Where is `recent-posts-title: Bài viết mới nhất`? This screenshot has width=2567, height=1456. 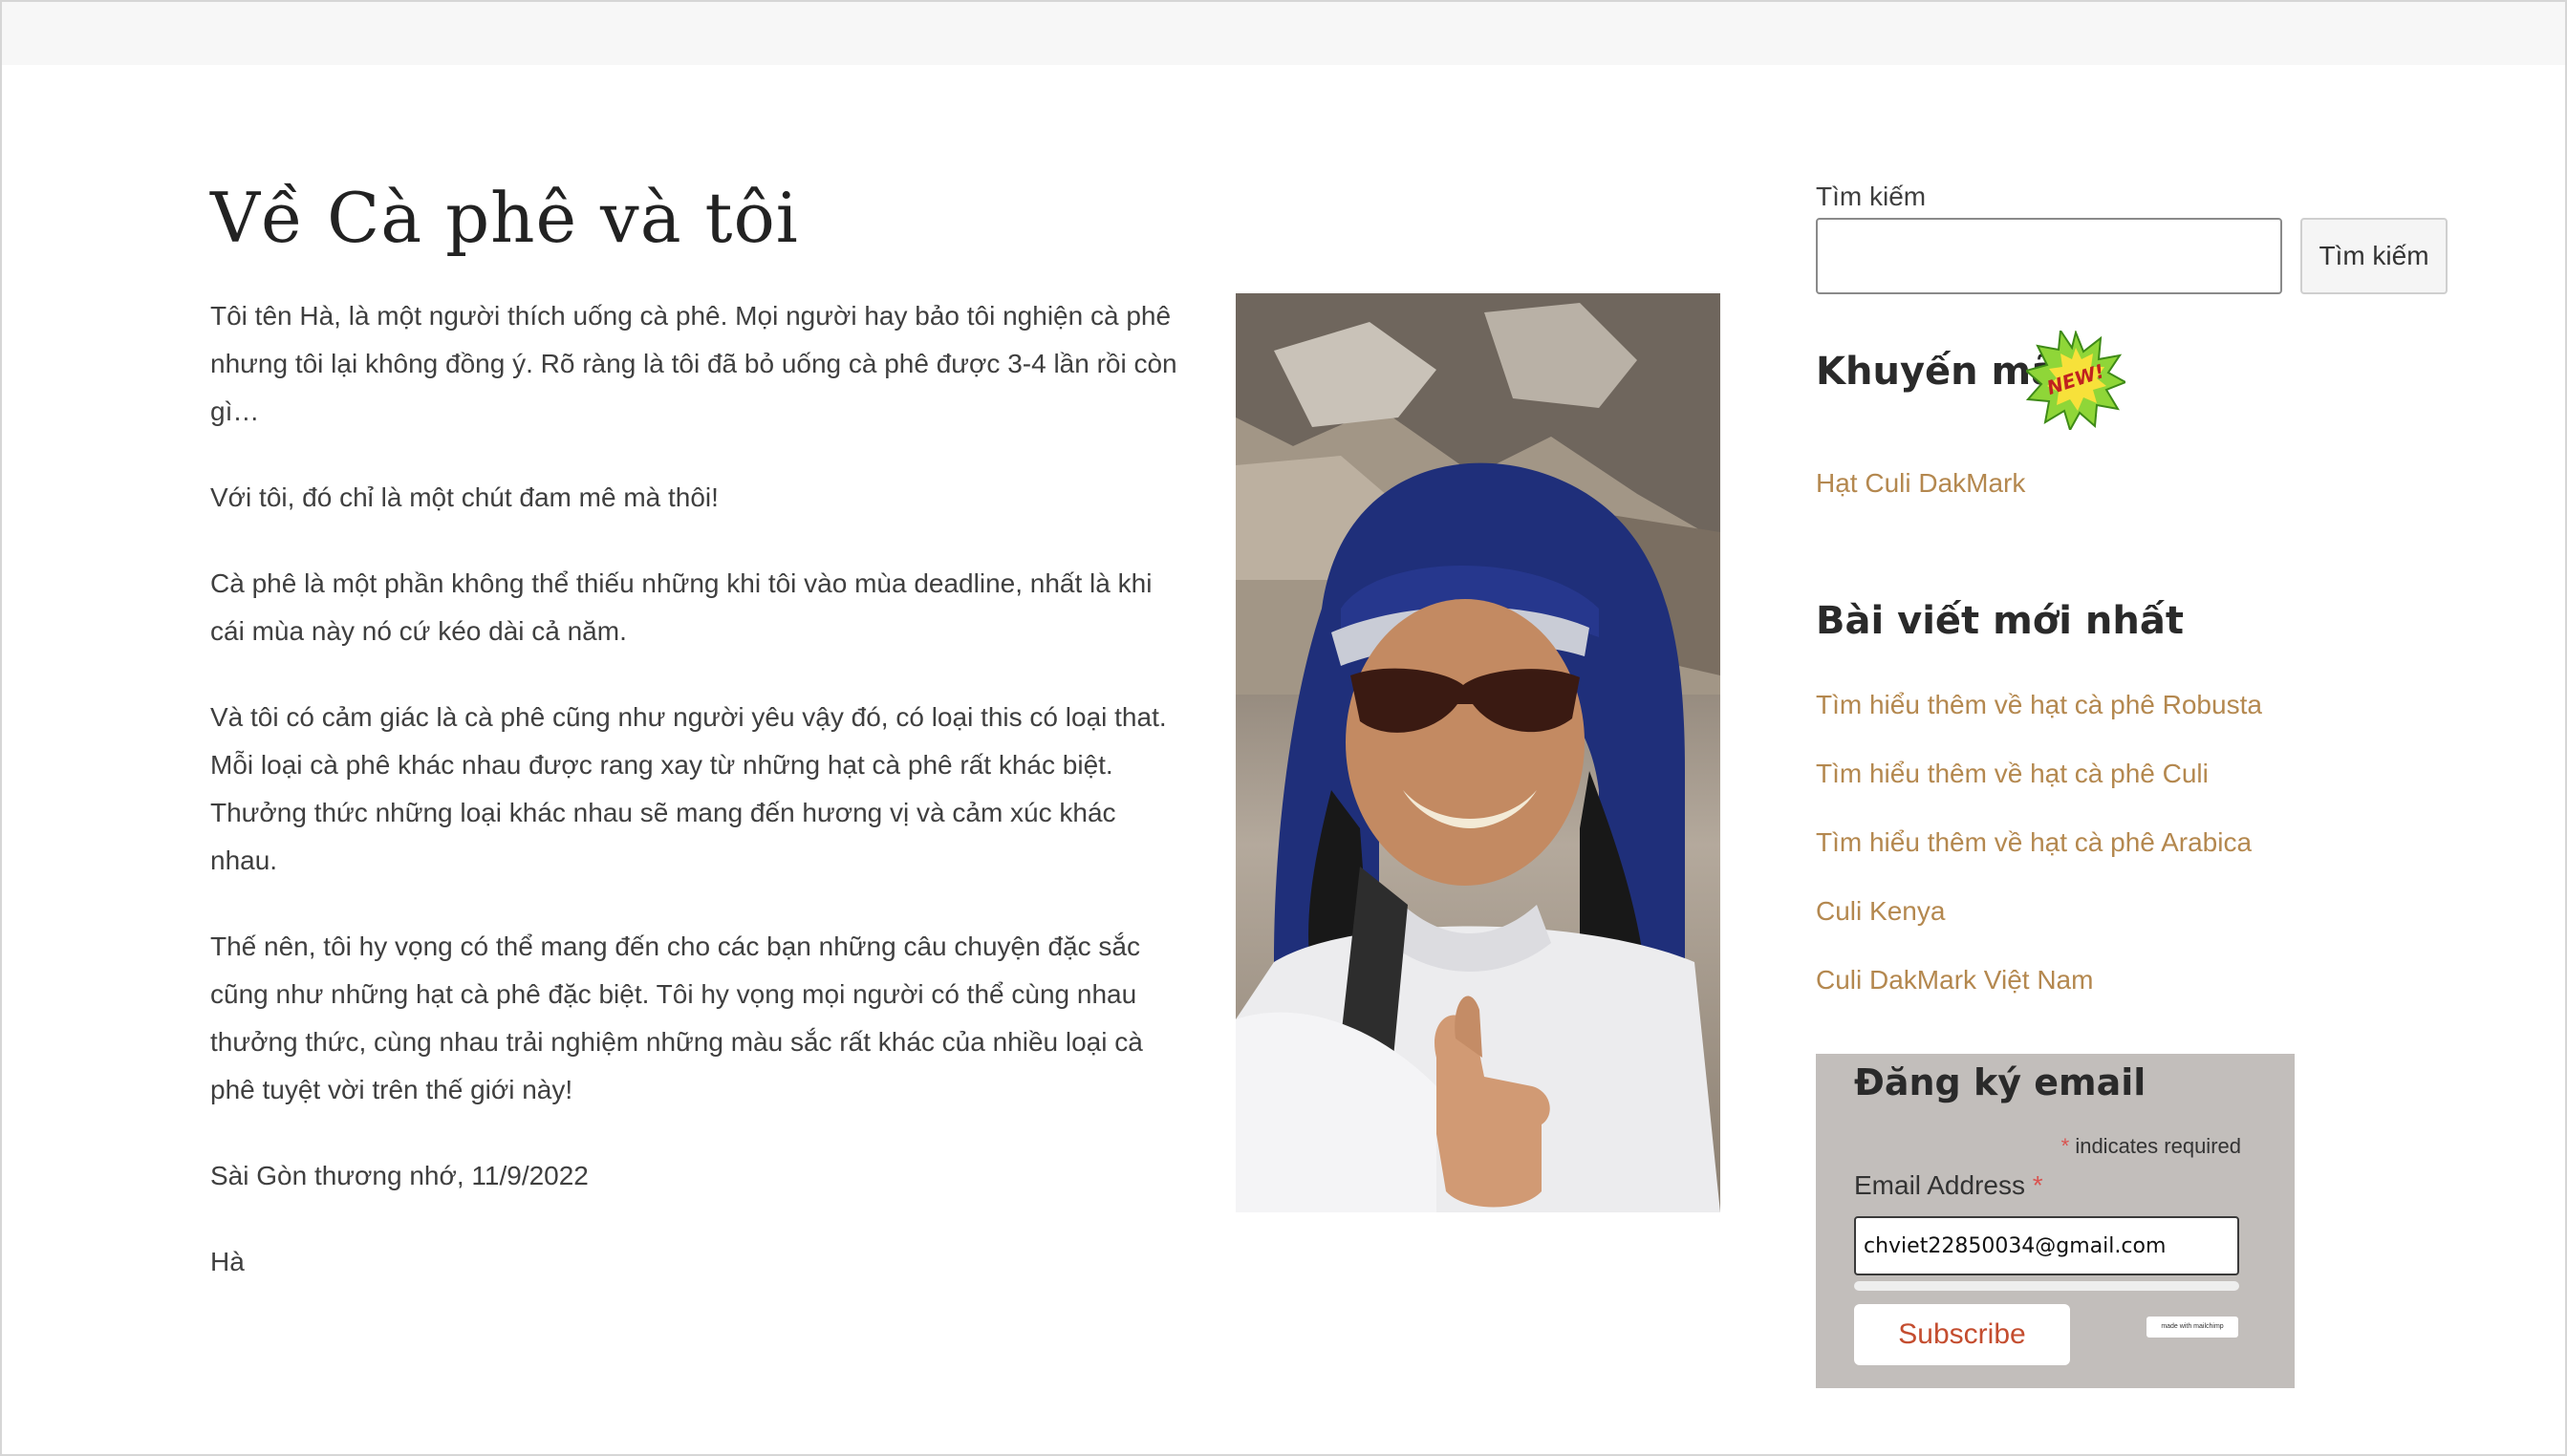 recent-posts-title: Bài viết mới nhất is located at coordinates (2000, 621).